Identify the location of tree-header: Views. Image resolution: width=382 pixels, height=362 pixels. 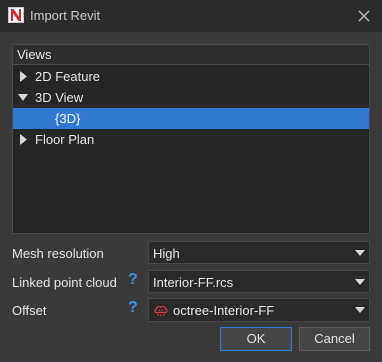
(191, 55).